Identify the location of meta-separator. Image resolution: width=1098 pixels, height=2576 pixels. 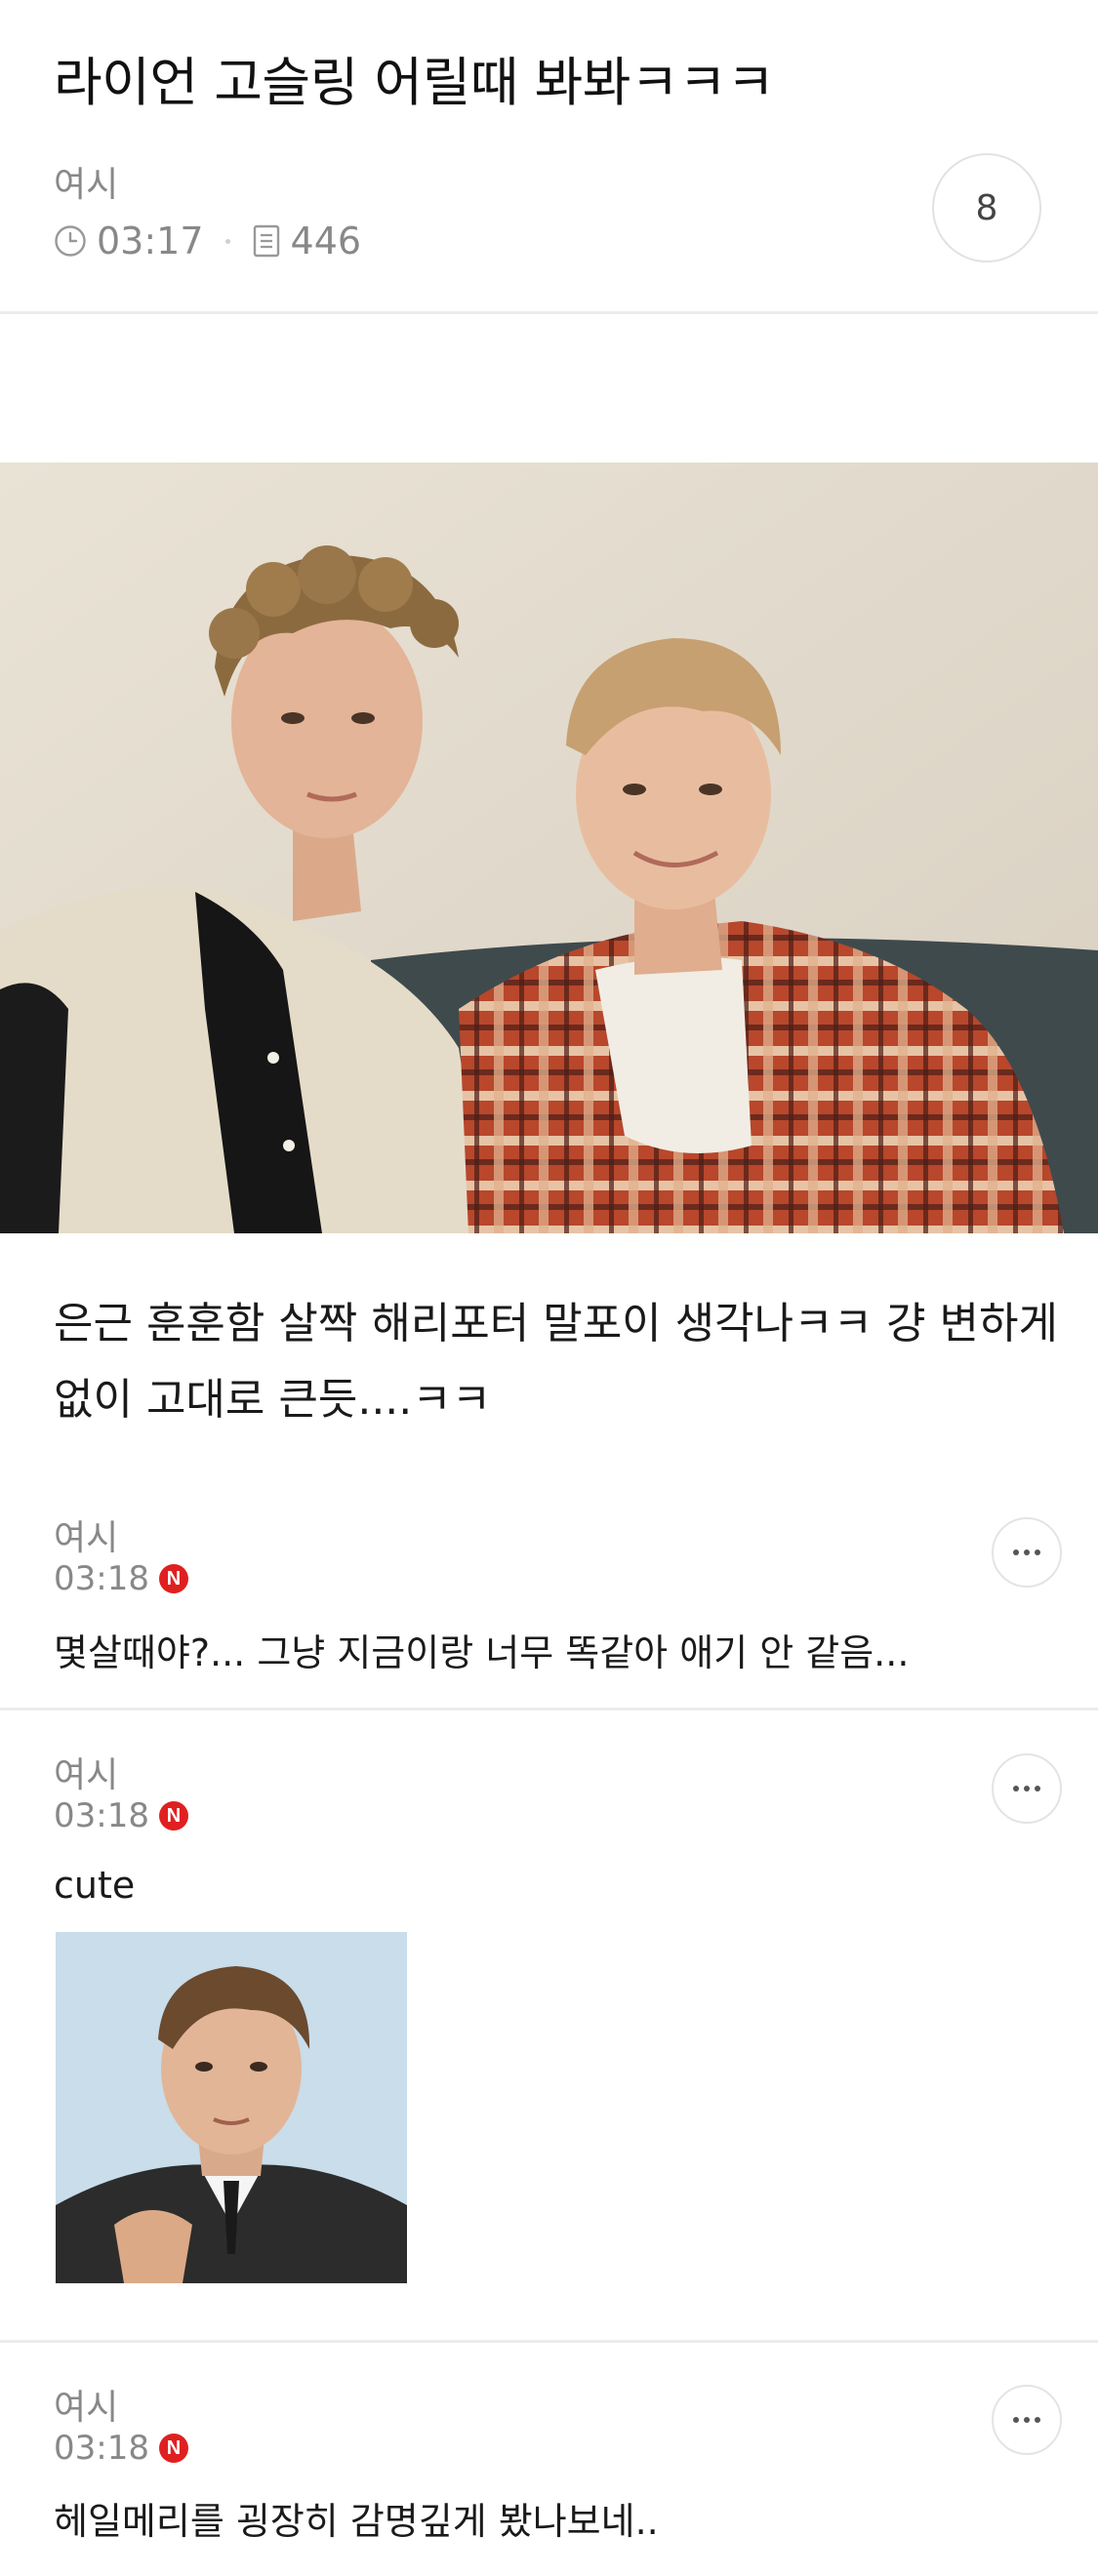
(227, 241).